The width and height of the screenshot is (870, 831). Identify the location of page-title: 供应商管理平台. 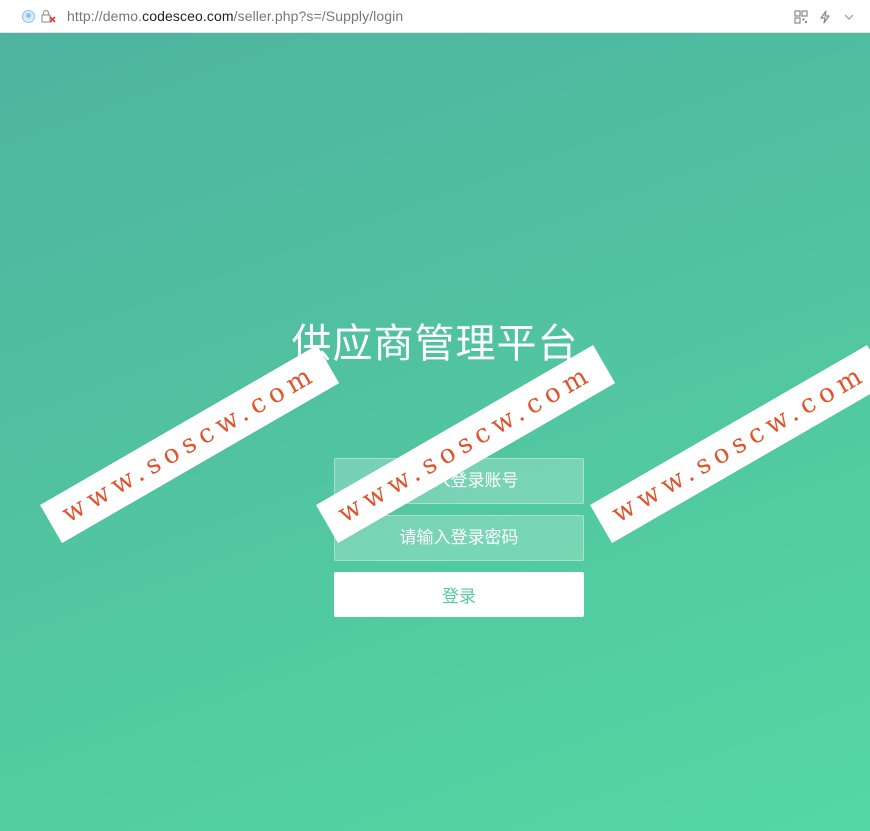
(435, 344).